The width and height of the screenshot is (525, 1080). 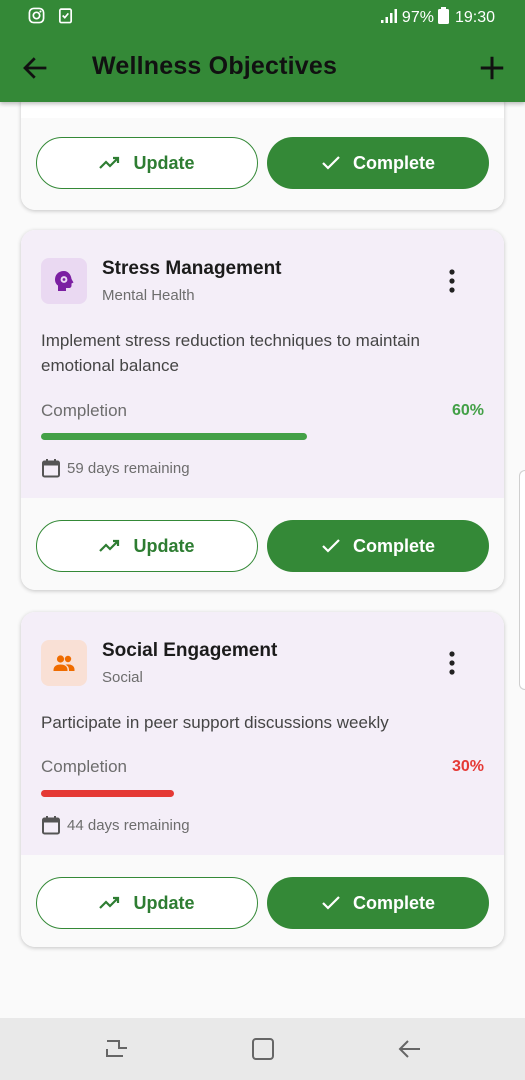 I want to click on days-remaining-text: 59 days remaining, so click(x=128, y=468).